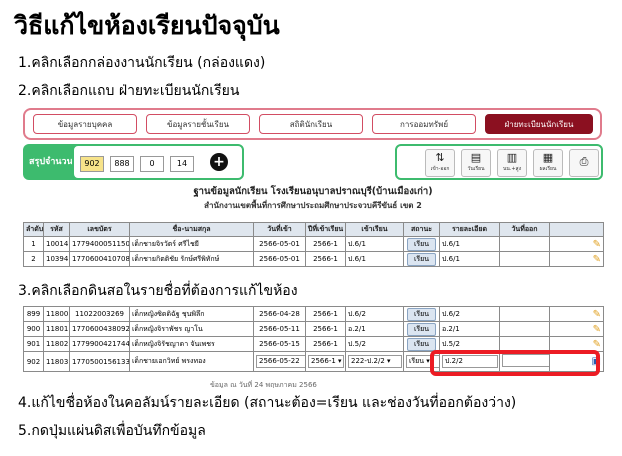 This screenshot has width=622, height=456. I want to click on cell-id: 1770500156133, so click(99, 361).